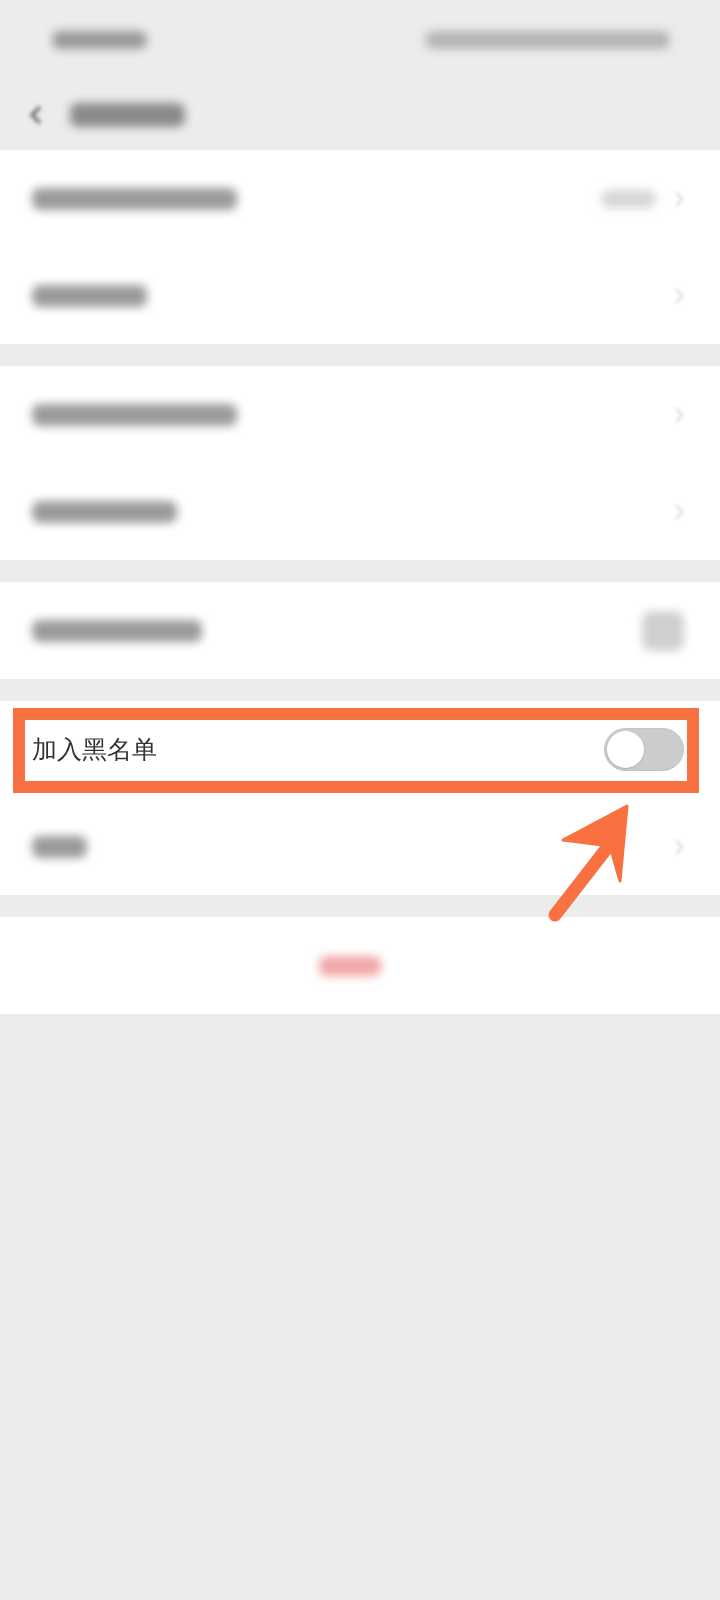 The image size is (720, 1600). Describe the element at coordinates (36, 115) in the screenshot. I see `back-icon` at that location.